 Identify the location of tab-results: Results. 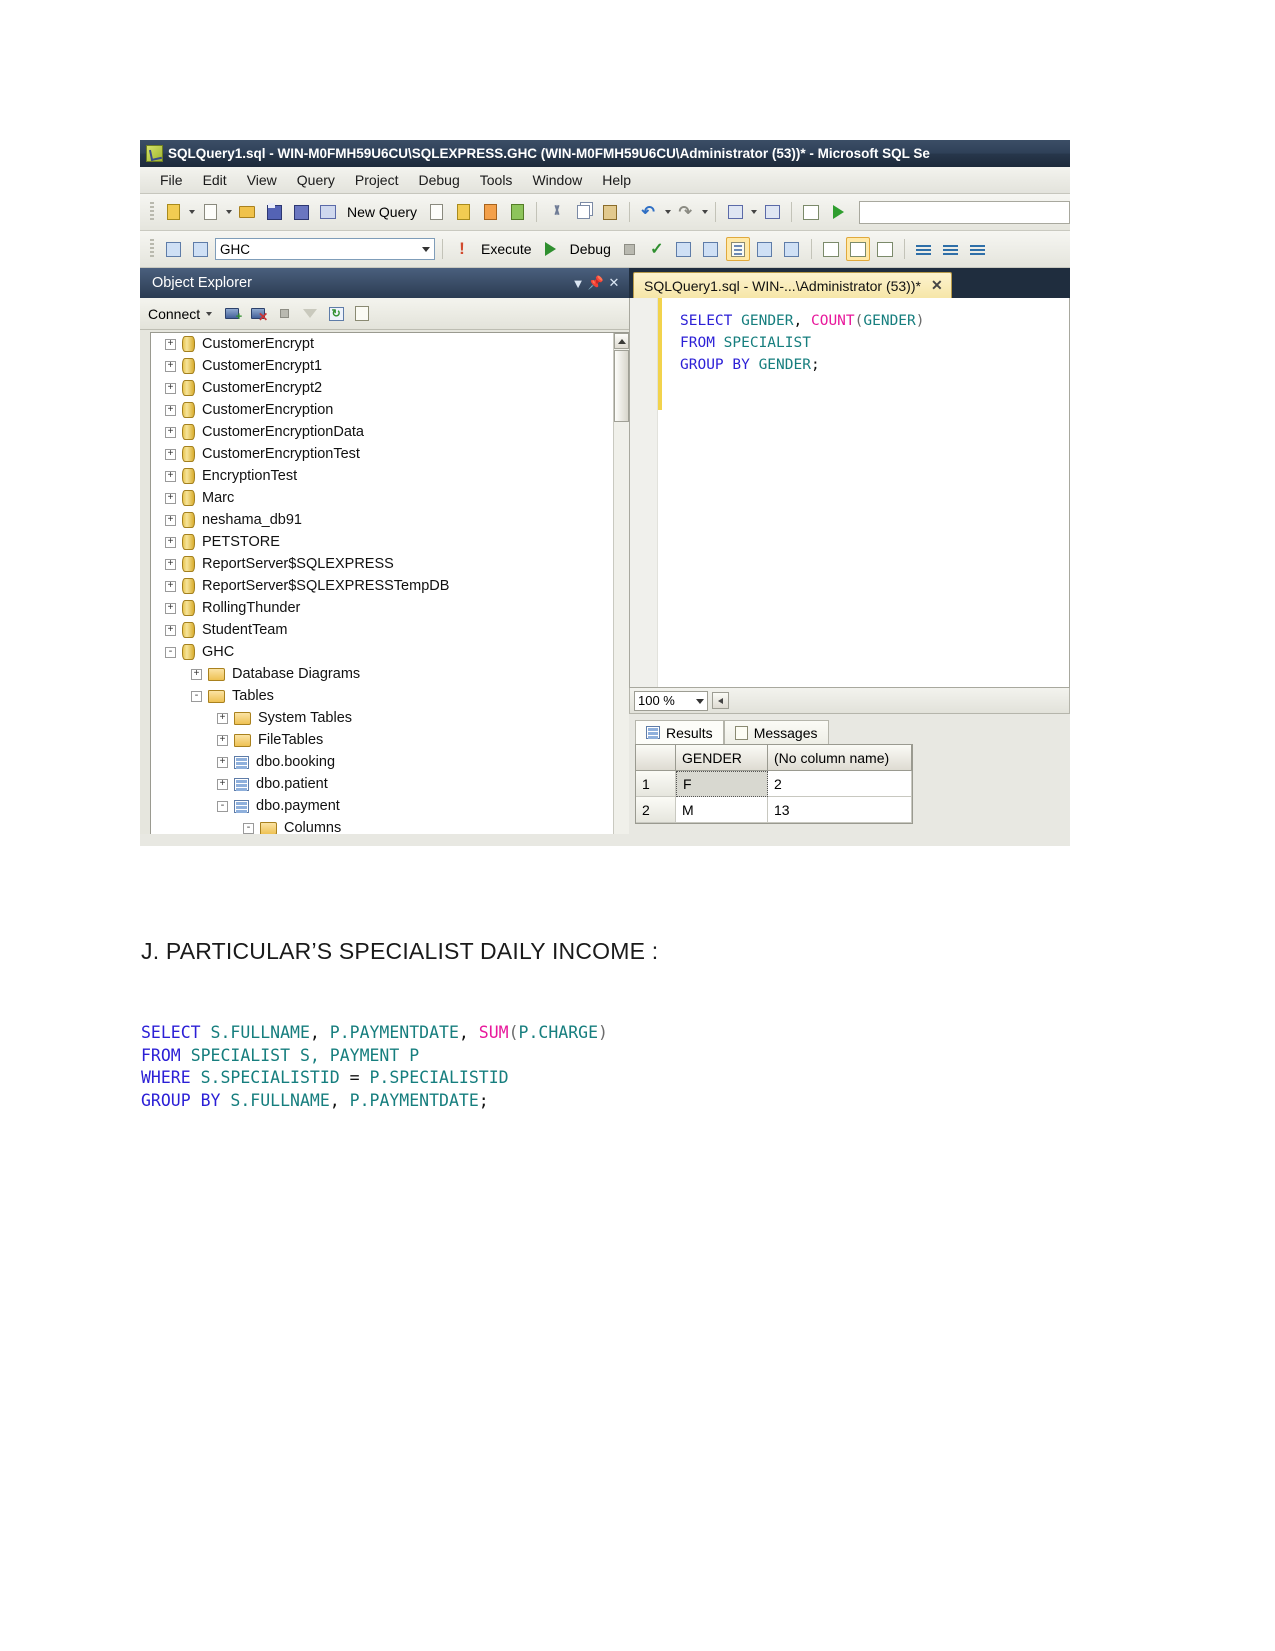
(679, 732).